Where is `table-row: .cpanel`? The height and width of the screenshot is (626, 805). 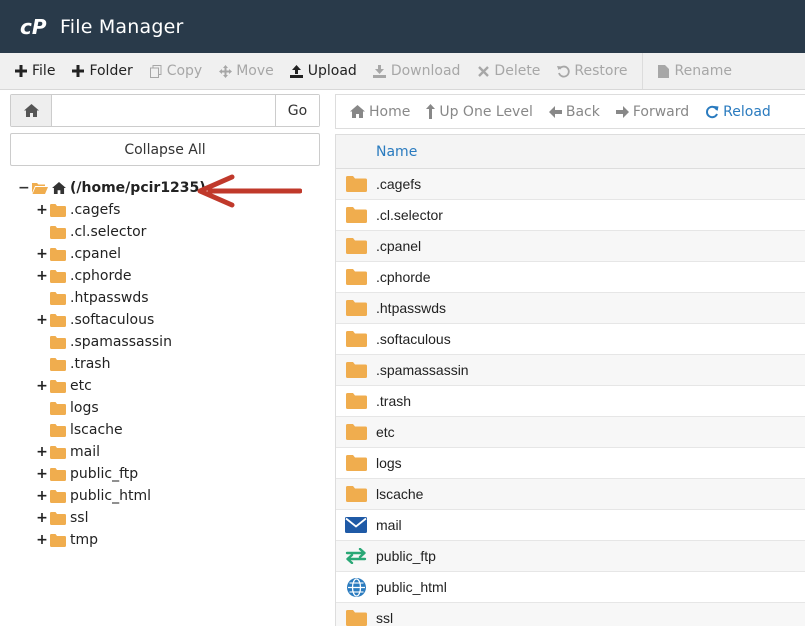 table-row: .cpanel is located at coordinates (570, 246).